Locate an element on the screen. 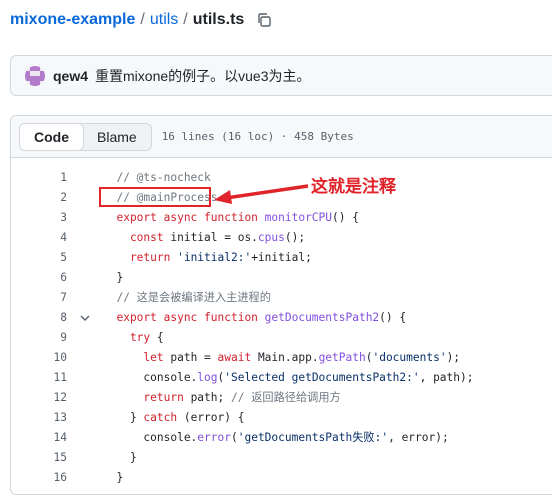 The height and width of the screenshot is (503, 552). latest-commit-bar: qew4 重置mixone的例子。以vue3为主。 is located at coordinates (281, 75).